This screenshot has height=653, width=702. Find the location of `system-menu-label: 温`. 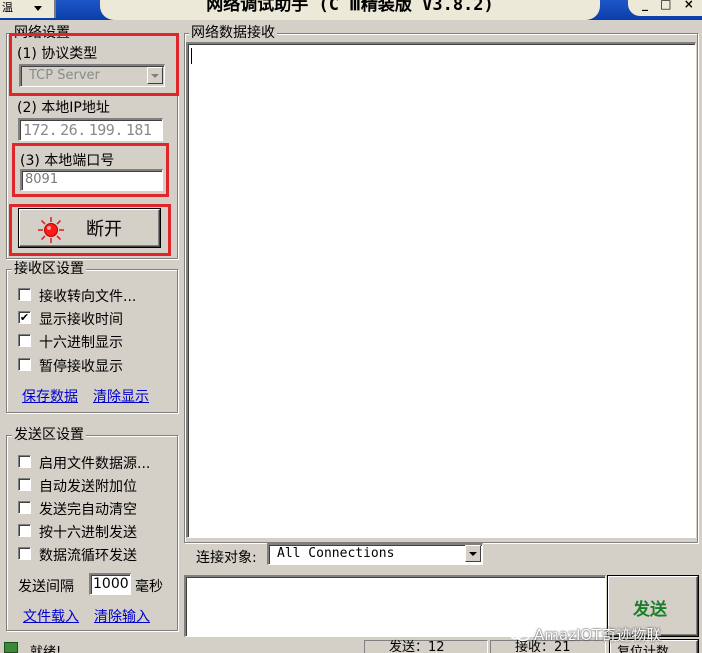

system-menu-label: 温 is located at coordinates (7, 7).